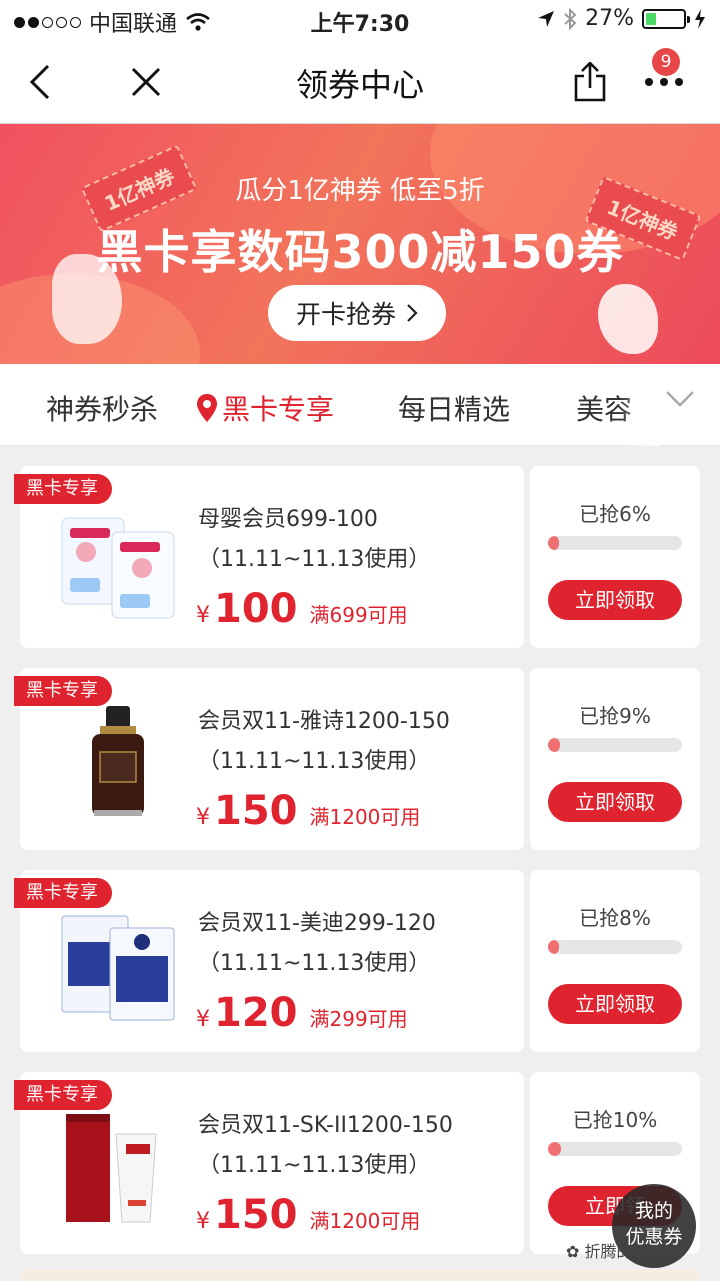 This screenshot has width=720, height=1281. Describe the element at coordinates (360, 20) in the screenshot. I see `status-bar: 中国联通 上午7:30 27%` at that location.